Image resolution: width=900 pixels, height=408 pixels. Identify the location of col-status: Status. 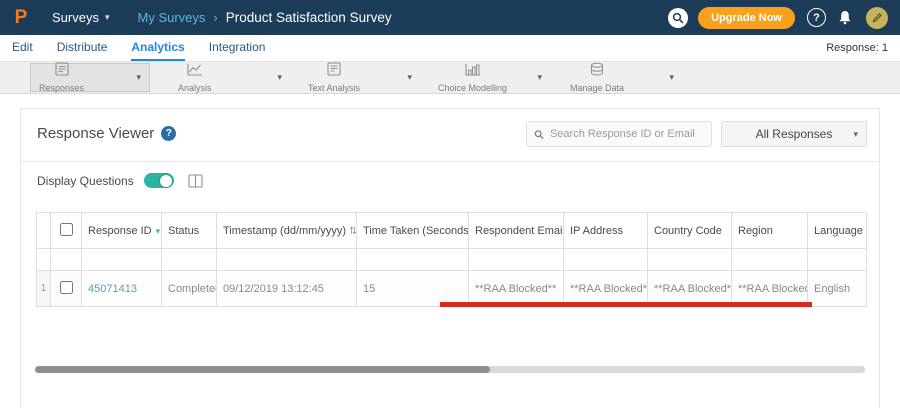
(189, 230).